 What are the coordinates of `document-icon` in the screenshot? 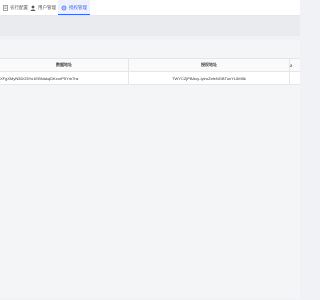 It's located at (5, 7).